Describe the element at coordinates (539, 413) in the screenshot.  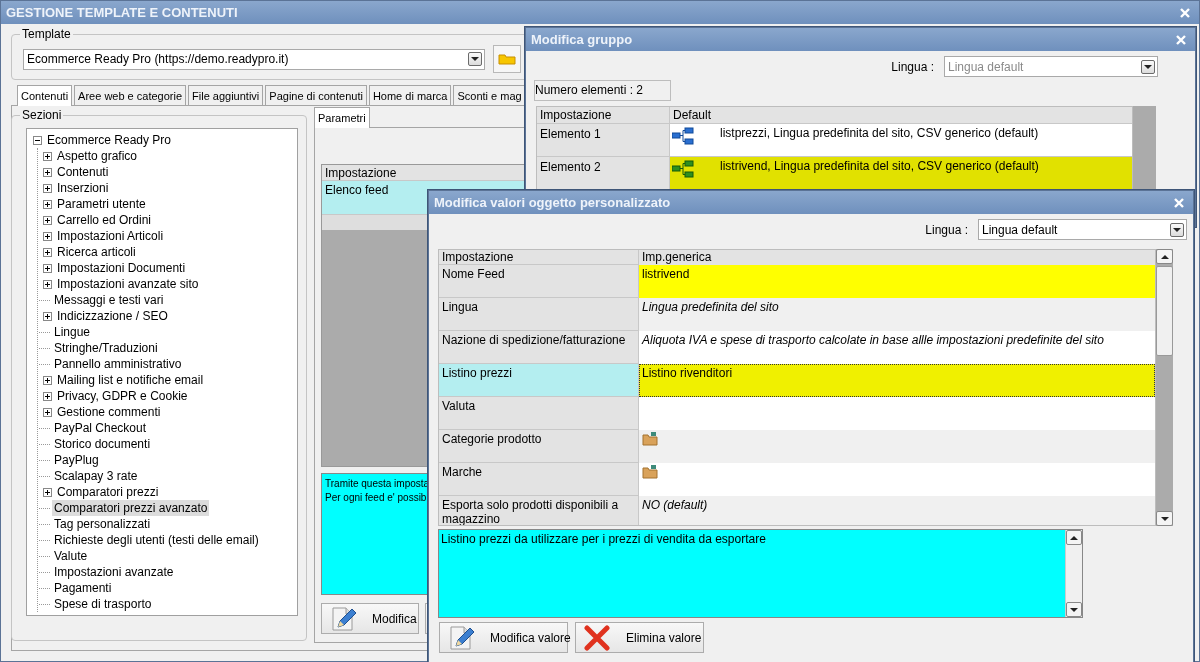
I see `table-cell: Valuta` at that location.